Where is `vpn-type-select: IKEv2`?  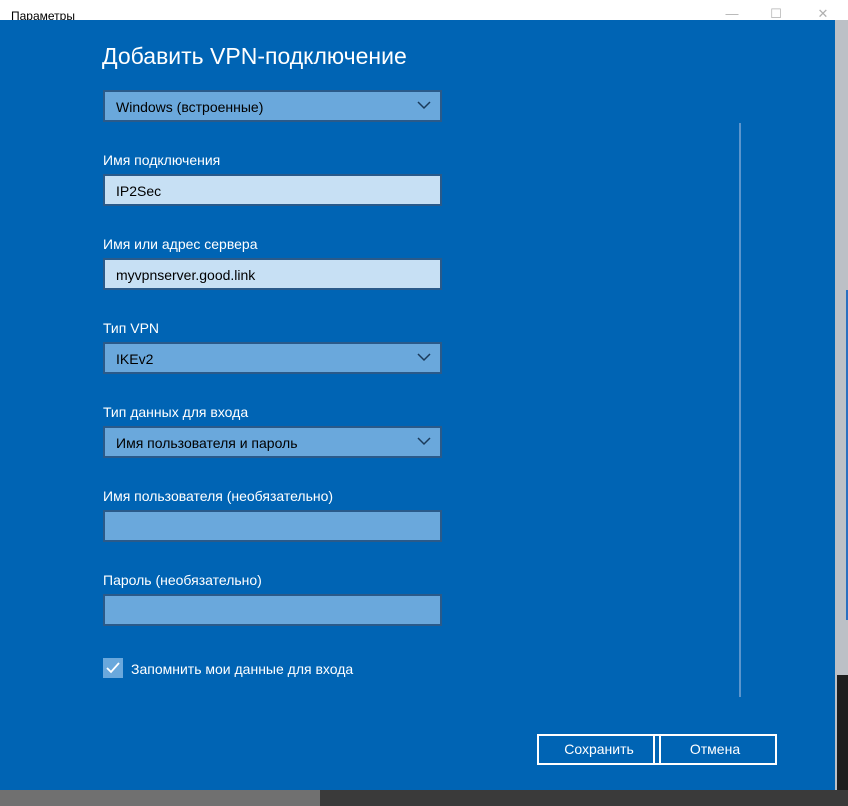
vpn-type-select: IKEv2 is located at coordinates (272, 358).